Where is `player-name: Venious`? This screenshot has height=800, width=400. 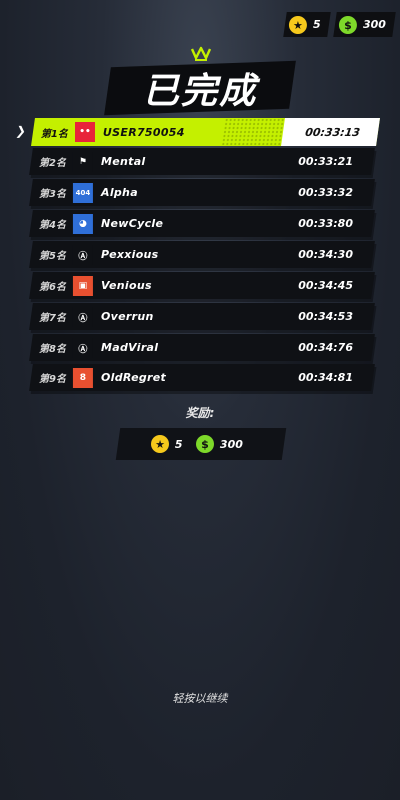 player-name: Venious is located at coordinates (126, 285).